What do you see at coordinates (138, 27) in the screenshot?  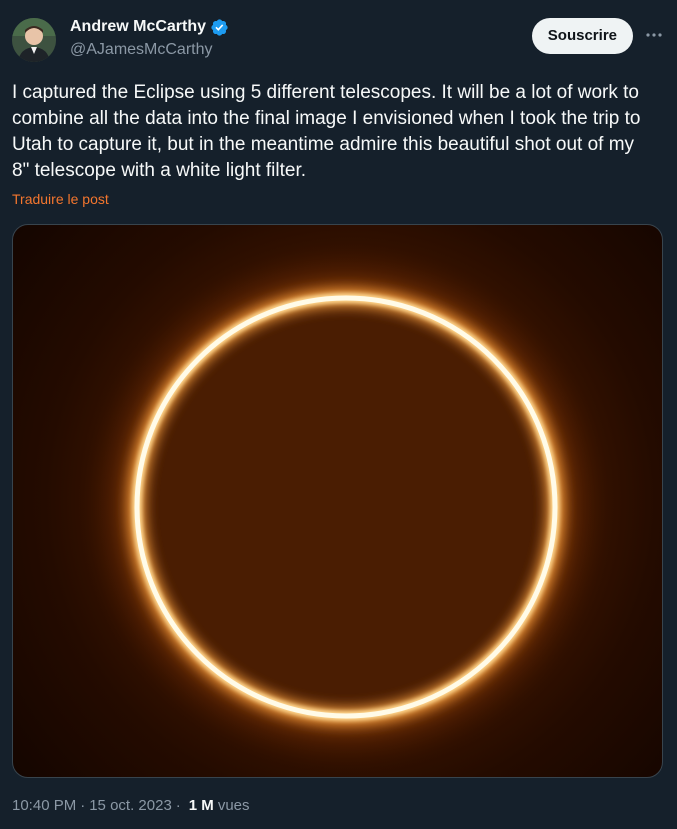 I see `author-name: Andrew McCarthy` at bounding box center [138, 27].